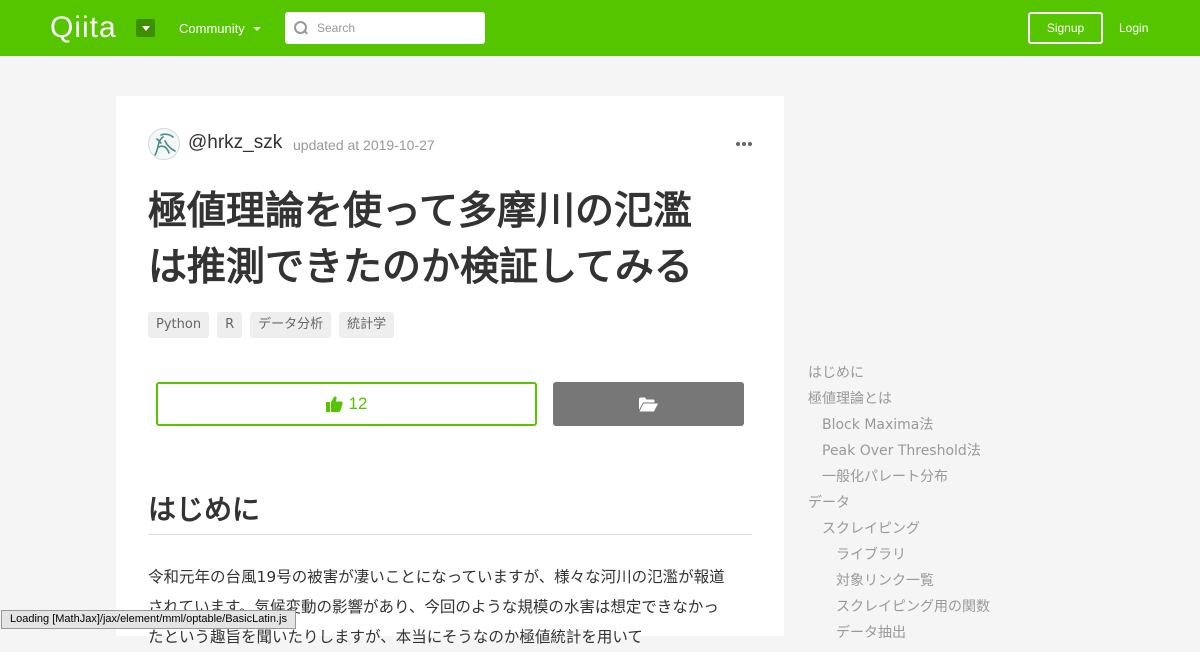 Image resolution: width=1200 pixels, height=652 pixels. Describe the element at coordinates (397, 28) in the screenshot. I see `search-input` at that location.